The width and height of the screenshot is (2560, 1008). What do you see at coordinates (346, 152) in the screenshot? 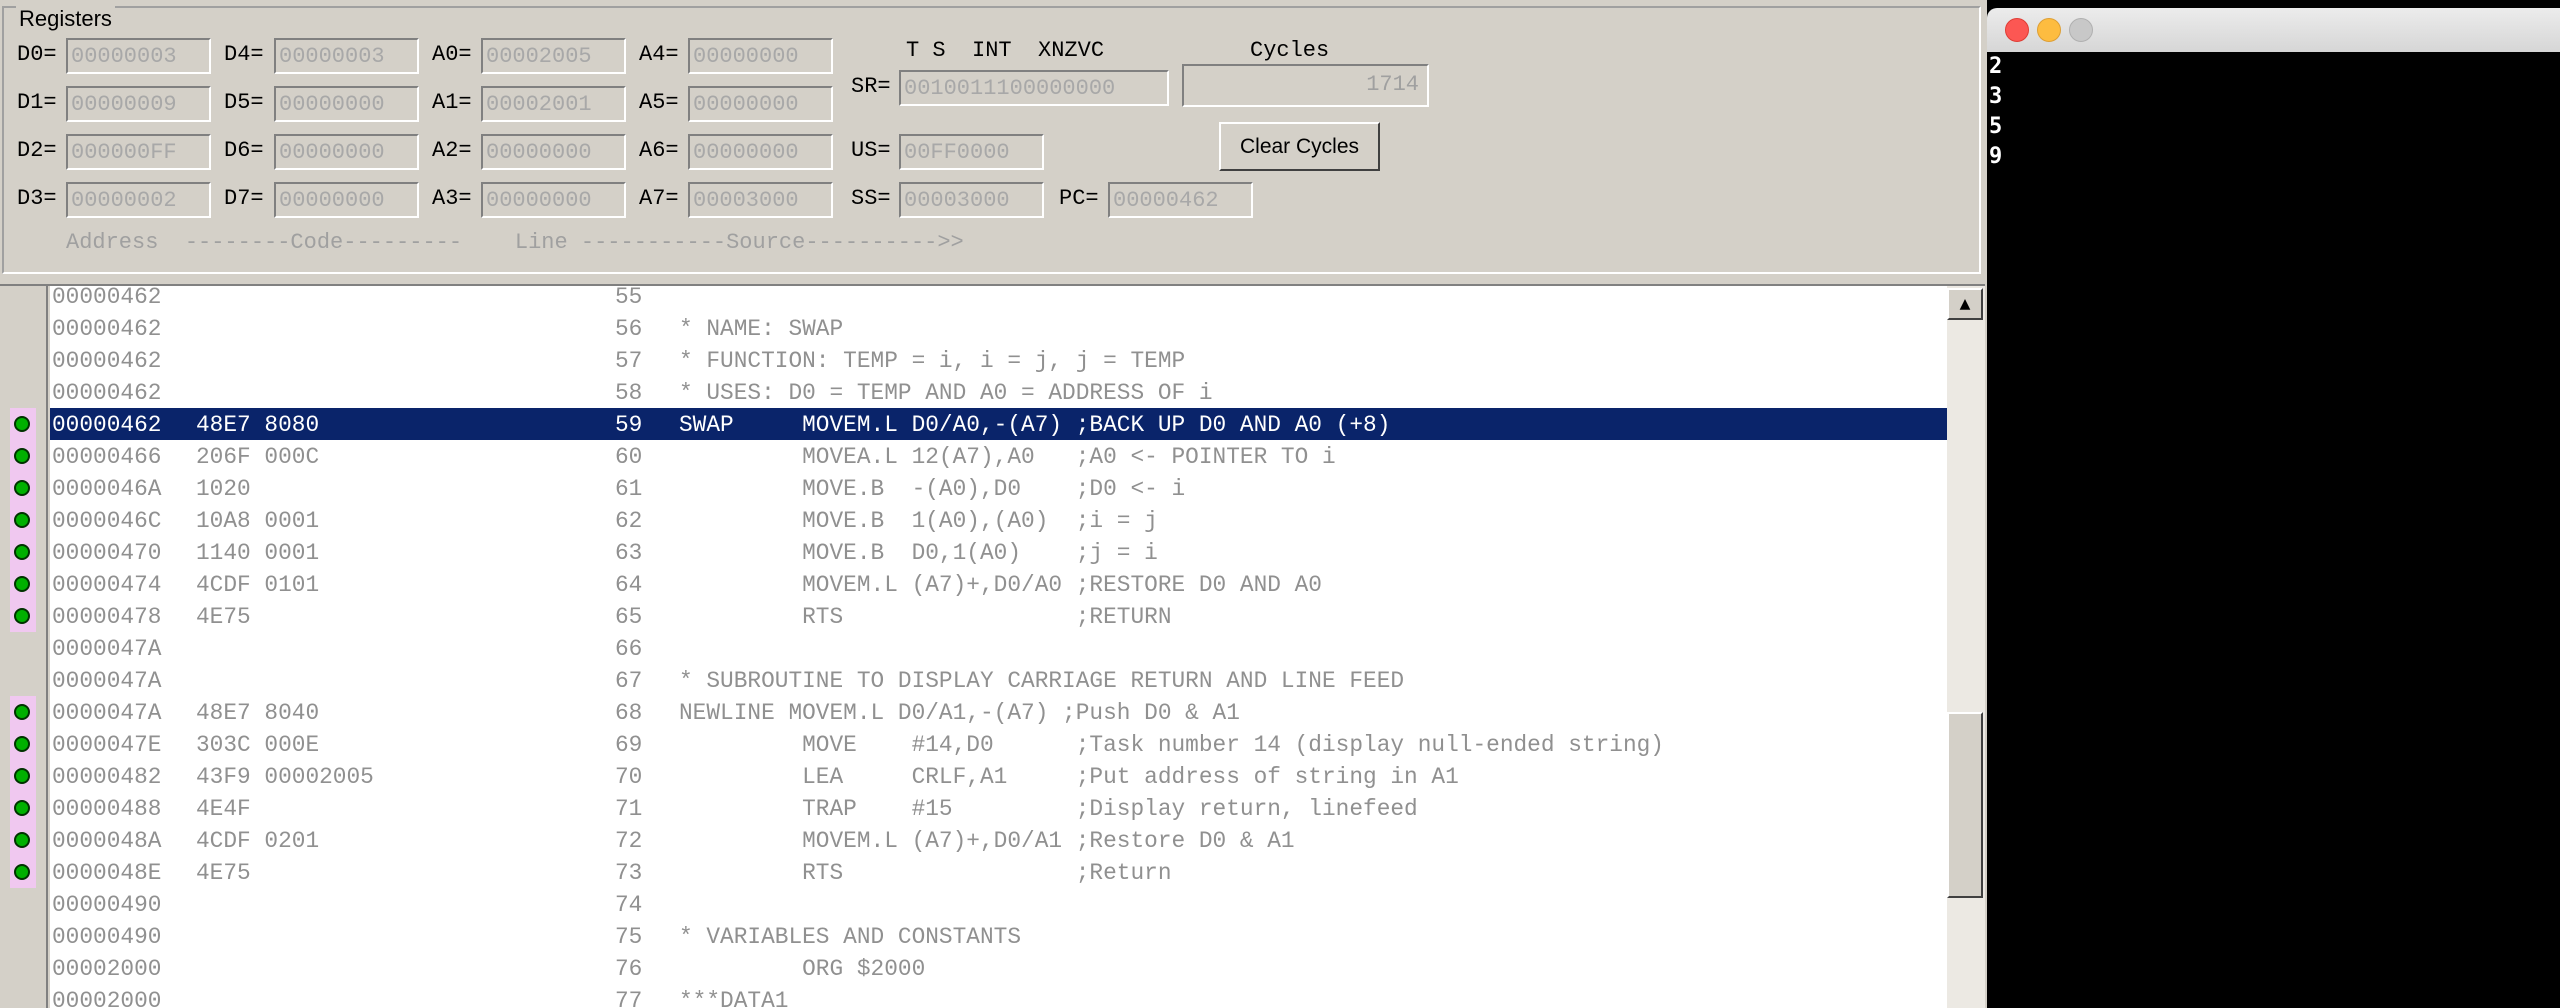
I see `d6-field: 00000000` at bounding box center [346, 152].